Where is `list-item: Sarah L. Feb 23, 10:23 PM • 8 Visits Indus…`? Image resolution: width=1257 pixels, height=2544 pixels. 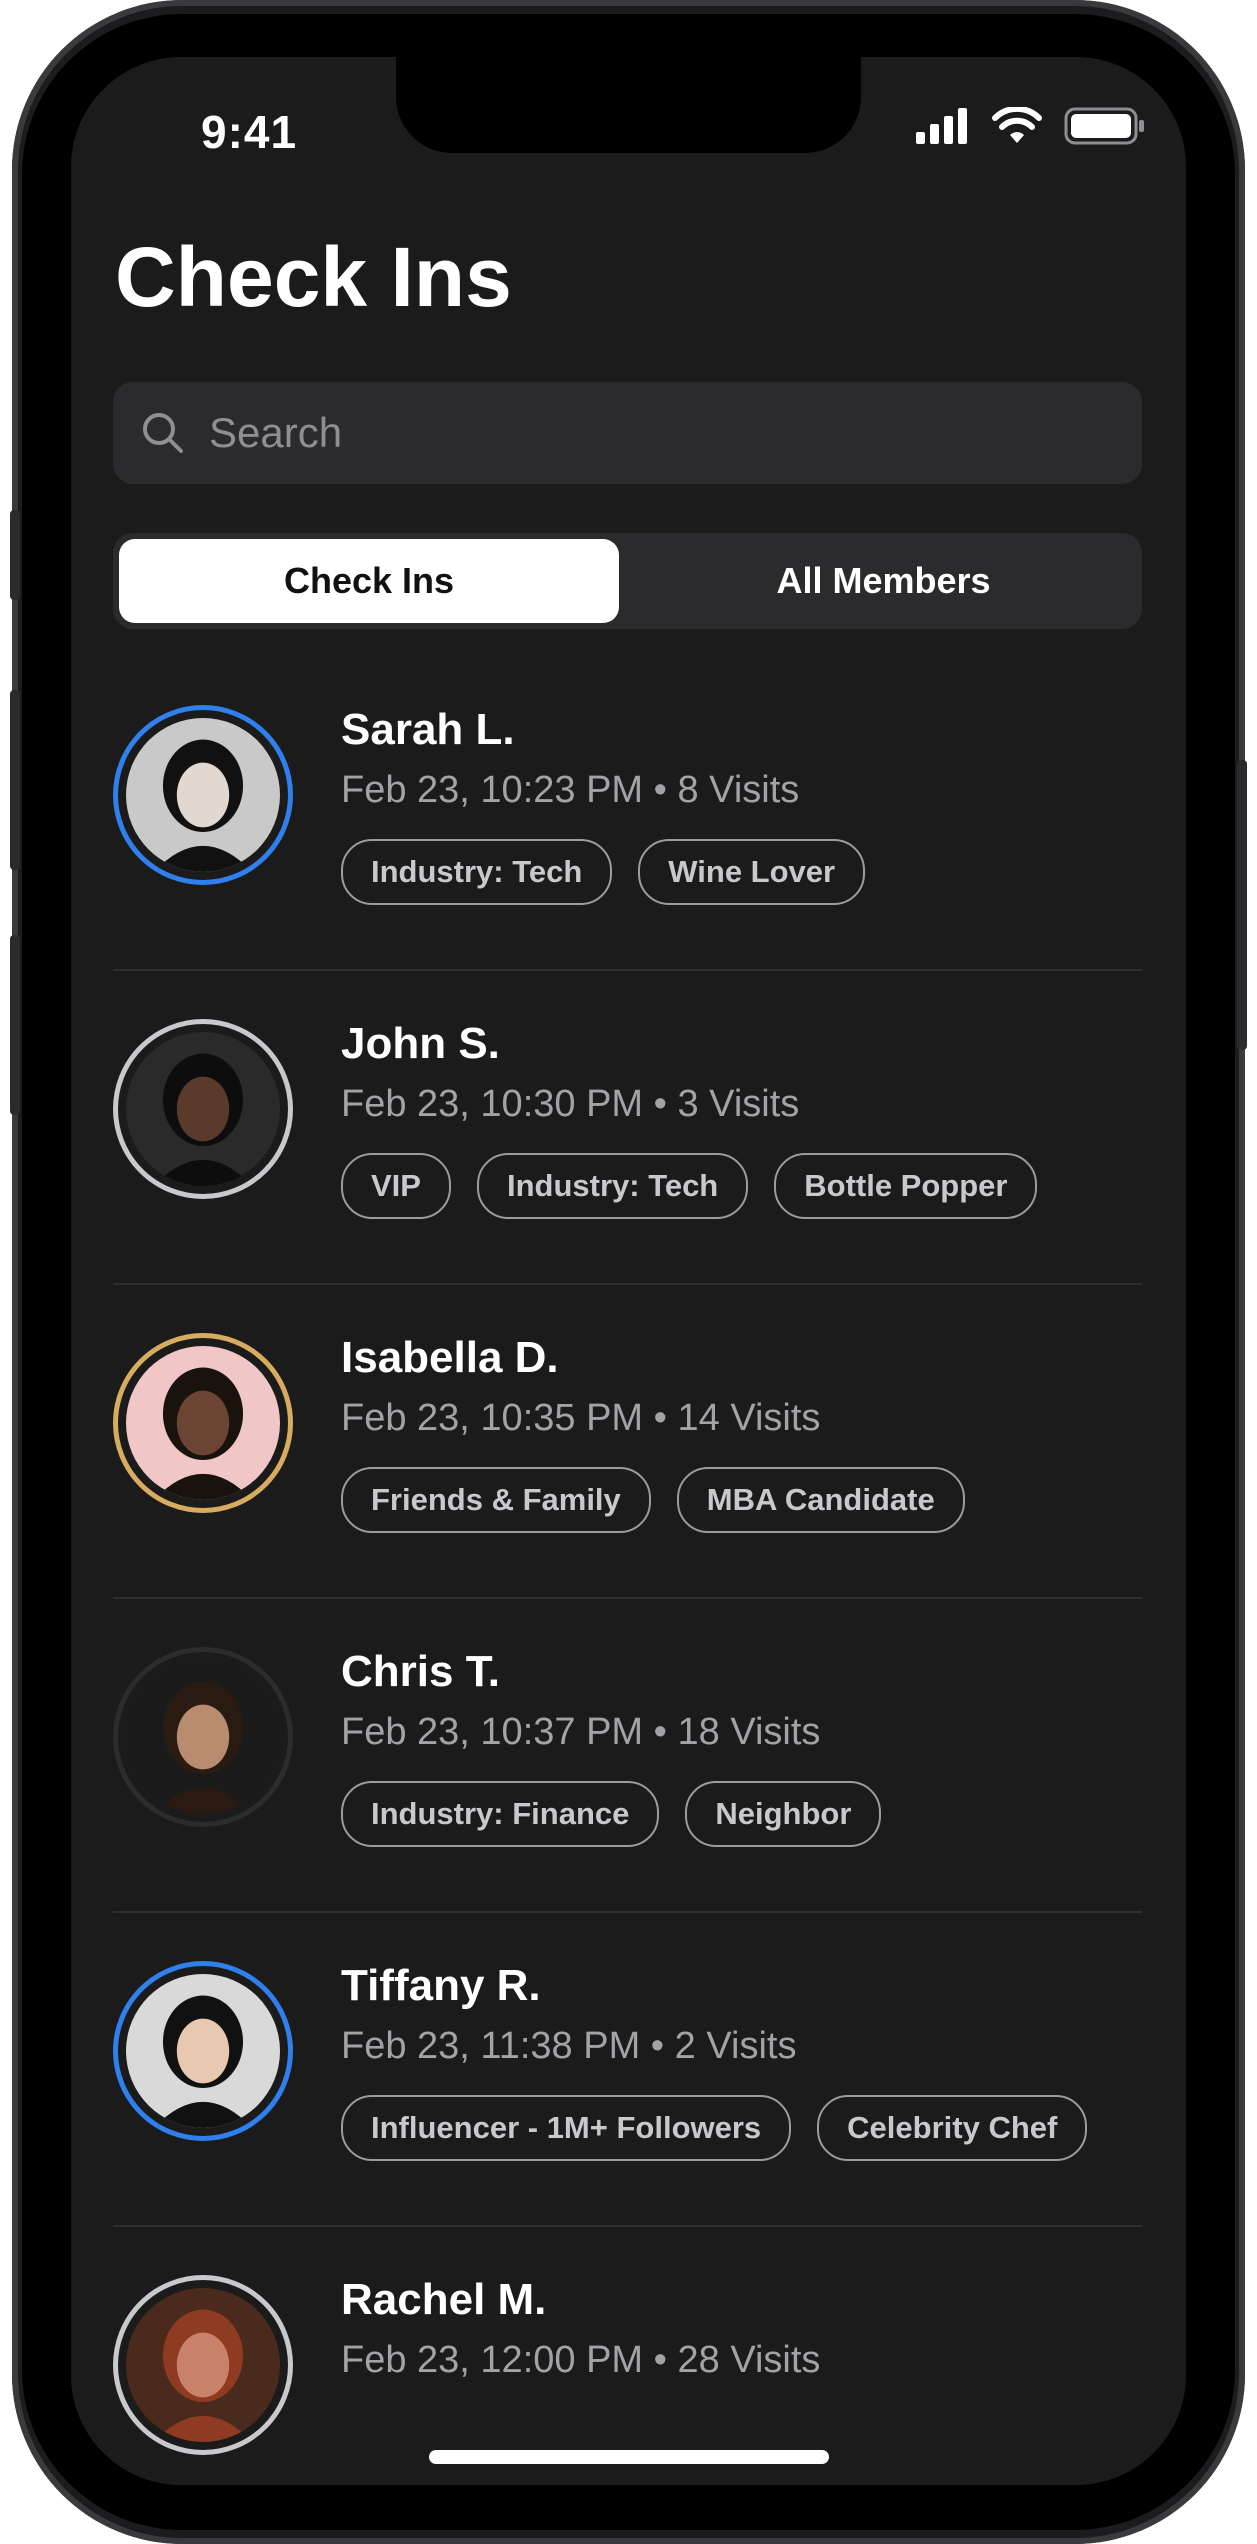 list-item: Sarah L. Feb 23, 10:23 PM • 8 Visits Indus… is located at coordinates (627, 814).